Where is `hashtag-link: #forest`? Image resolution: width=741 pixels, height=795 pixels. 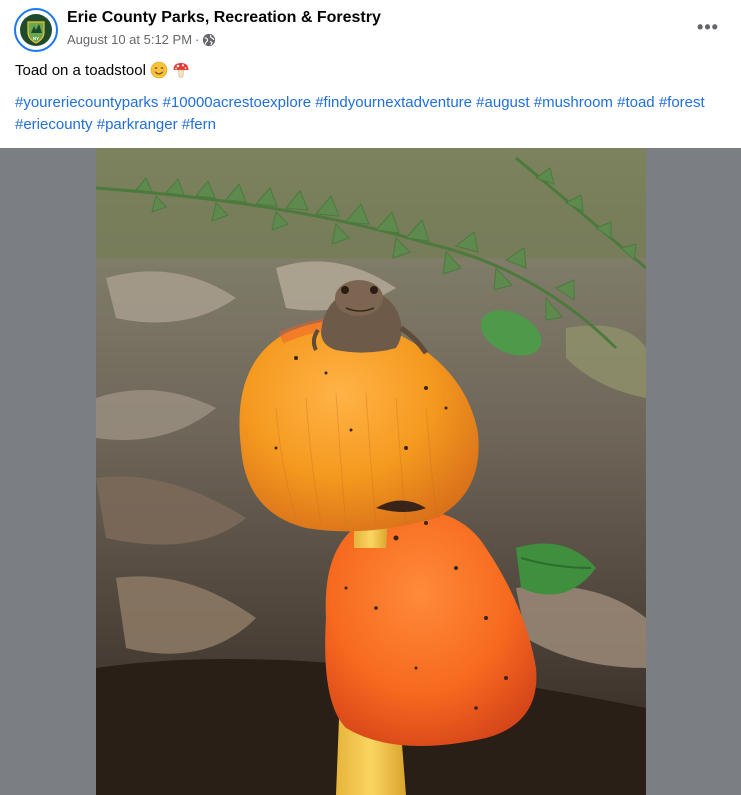 hashtag-link: #forest is located at coordinates (682, 102).